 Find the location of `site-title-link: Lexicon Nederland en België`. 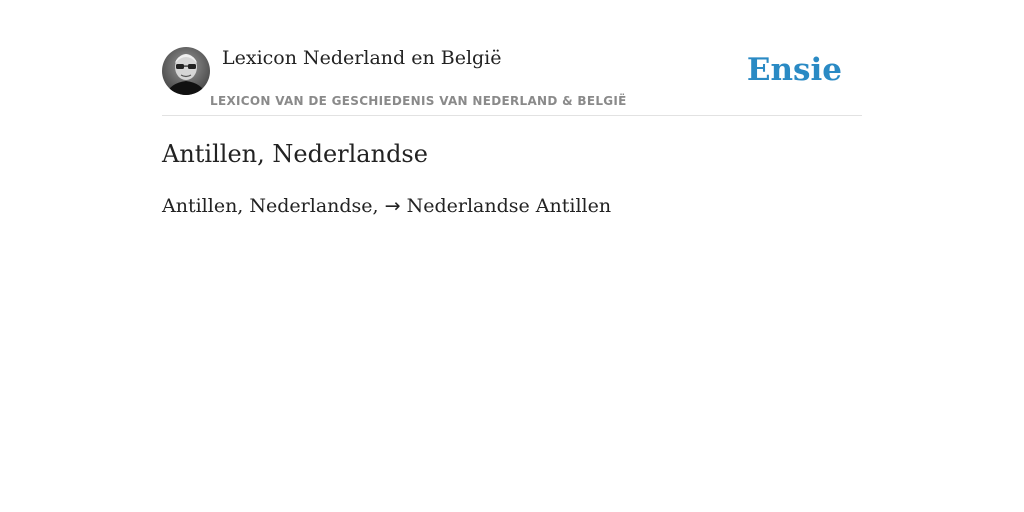

site-title-link: Lexicon Nederland en België is located at coordinates (362, 58).